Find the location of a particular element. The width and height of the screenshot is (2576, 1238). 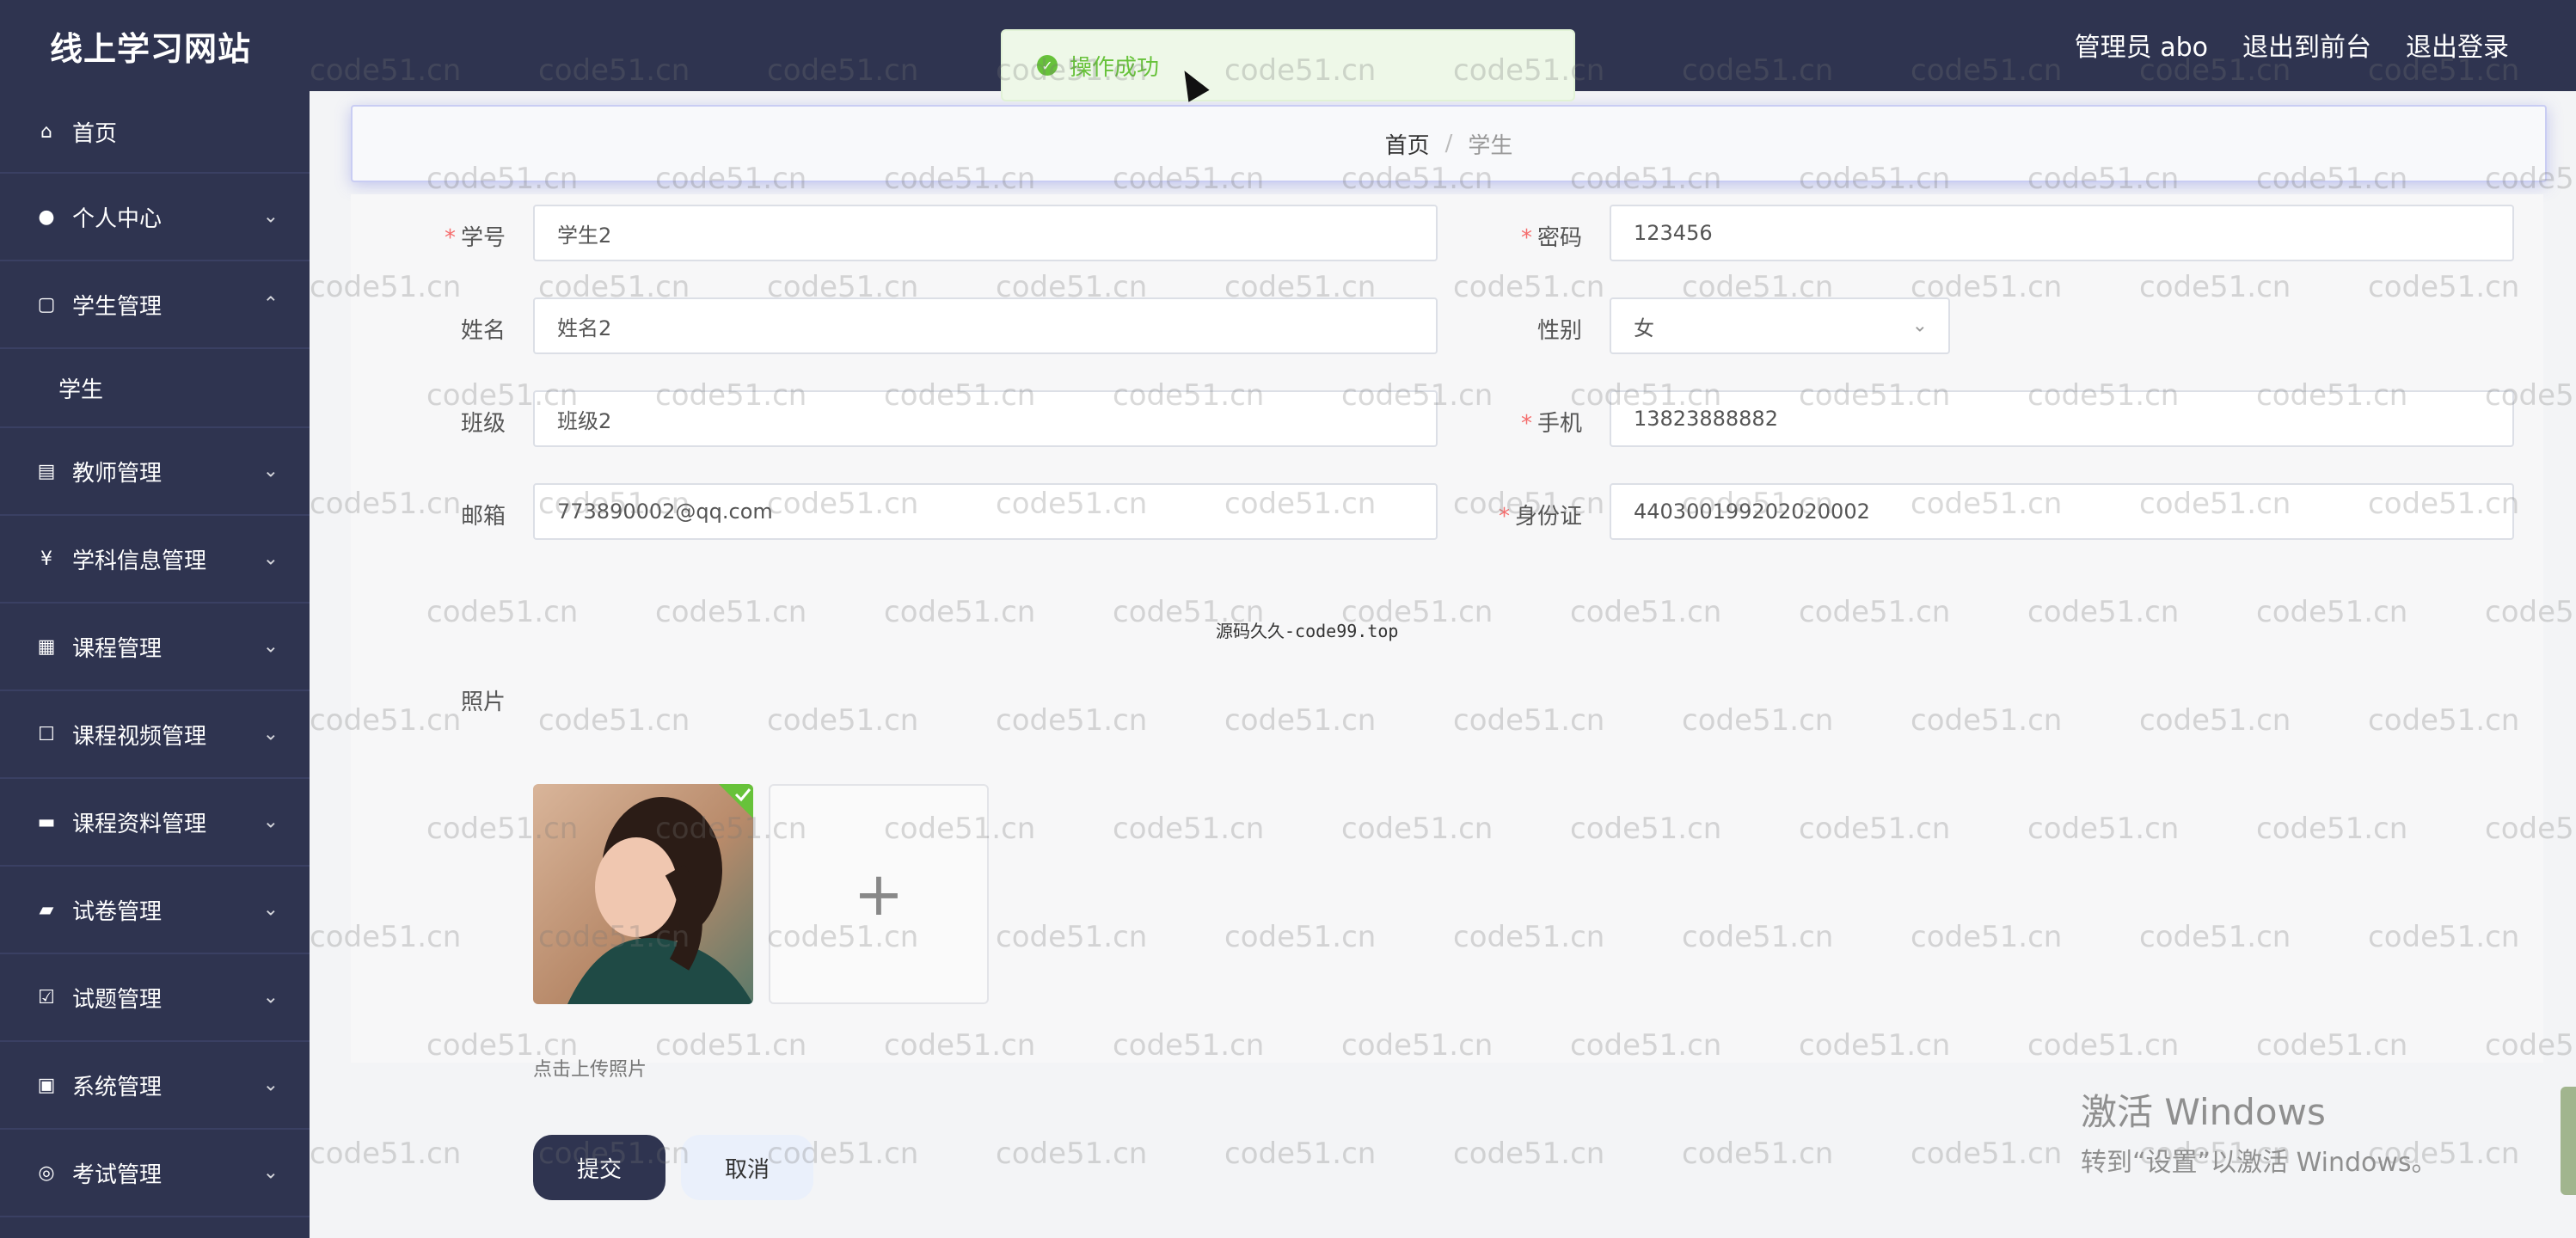

activation-title: 激活 Windows is located at coordinates (2203, 1112).